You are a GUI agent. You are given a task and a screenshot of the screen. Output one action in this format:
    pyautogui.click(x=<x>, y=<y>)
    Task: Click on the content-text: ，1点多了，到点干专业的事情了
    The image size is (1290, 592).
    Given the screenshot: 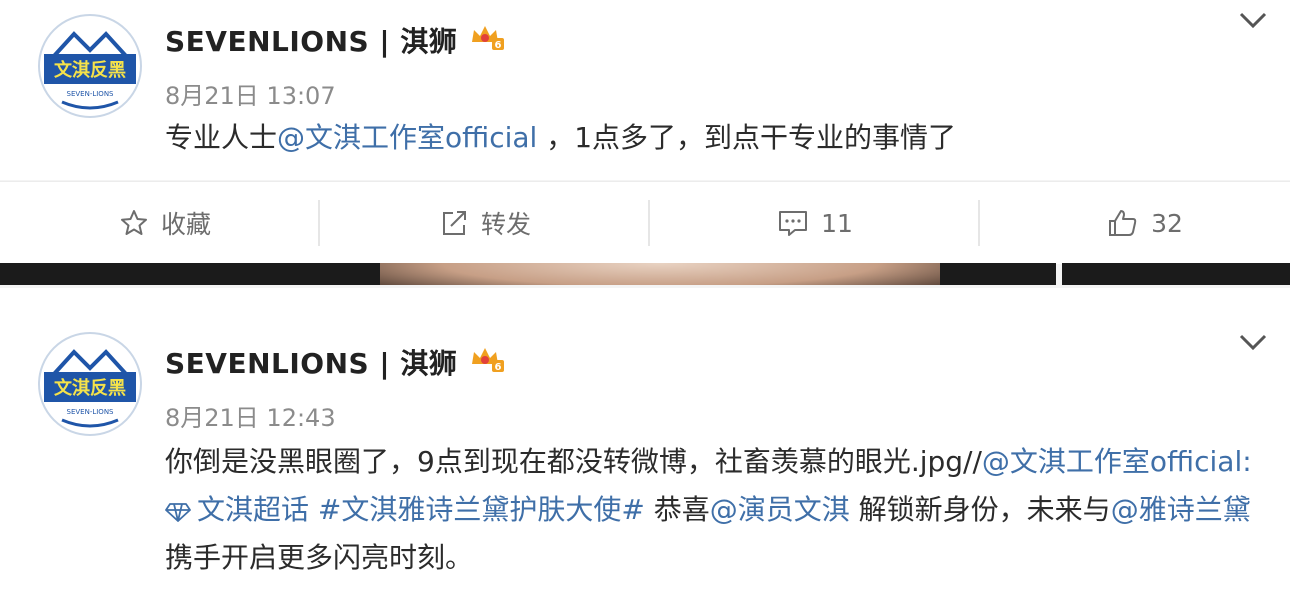 What is the action you would take?
    pyautogui.click(x=747, y=137)
    